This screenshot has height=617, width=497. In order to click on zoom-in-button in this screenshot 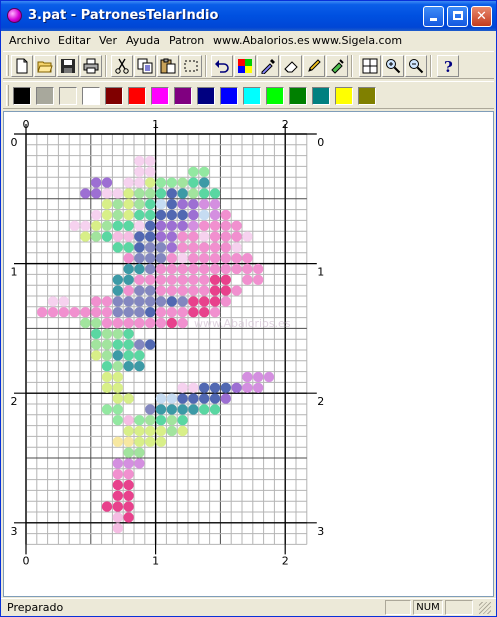, I will do `click(393, 66)`.